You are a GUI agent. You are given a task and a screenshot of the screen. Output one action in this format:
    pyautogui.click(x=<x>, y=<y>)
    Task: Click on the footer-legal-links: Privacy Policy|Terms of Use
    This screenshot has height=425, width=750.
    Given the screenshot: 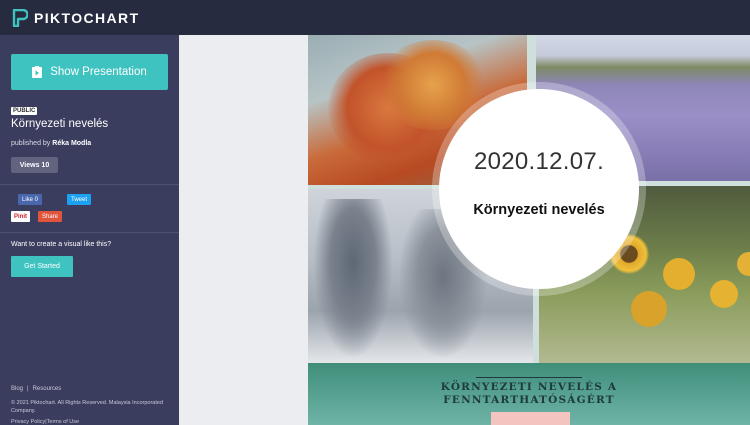 What is the action you would take?
    pyautogui.click(x=45, y=422)
    